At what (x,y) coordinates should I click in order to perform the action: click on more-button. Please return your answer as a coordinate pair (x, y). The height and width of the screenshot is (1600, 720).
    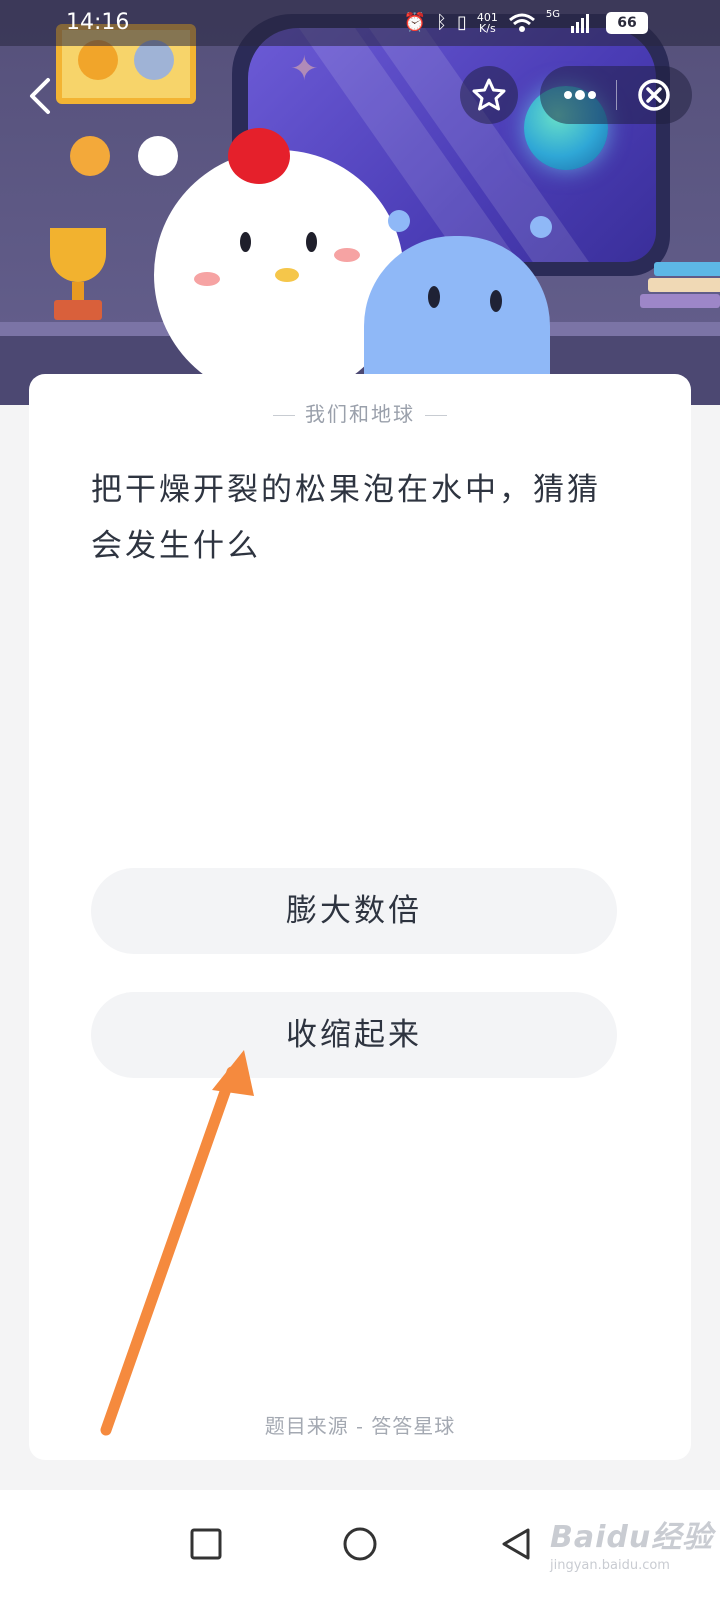
    Looking at the image, I should click on (580, 95).